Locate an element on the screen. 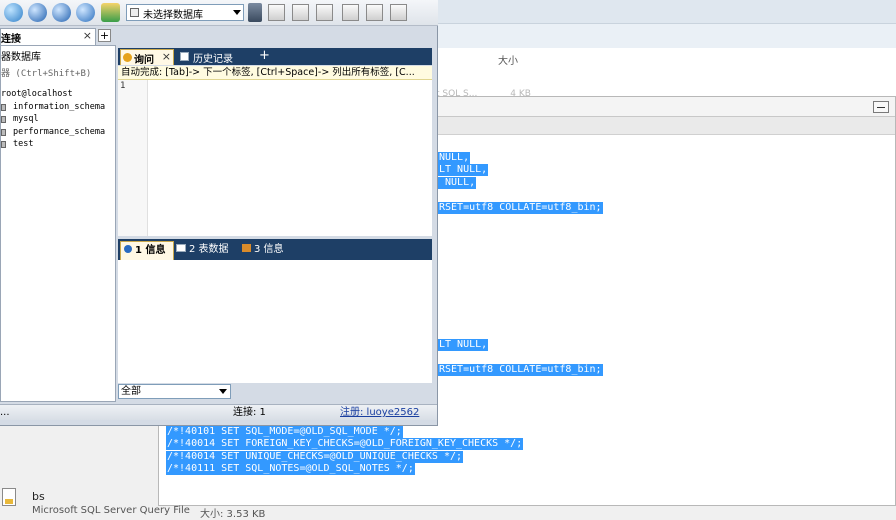 This screenshot has width=896, height=520. history-icon is located at coordinates (184, 56).